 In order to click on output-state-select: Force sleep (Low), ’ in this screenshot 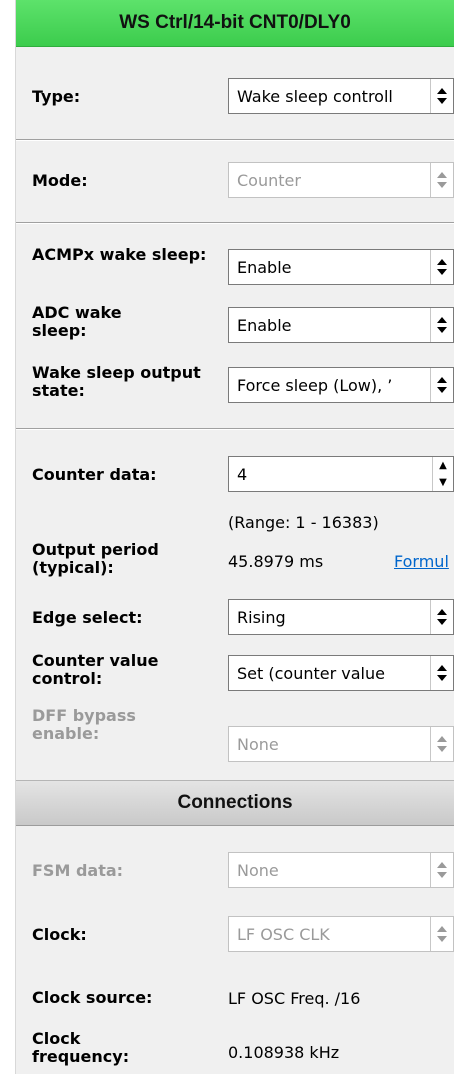, I will do `click(341, 385)`.